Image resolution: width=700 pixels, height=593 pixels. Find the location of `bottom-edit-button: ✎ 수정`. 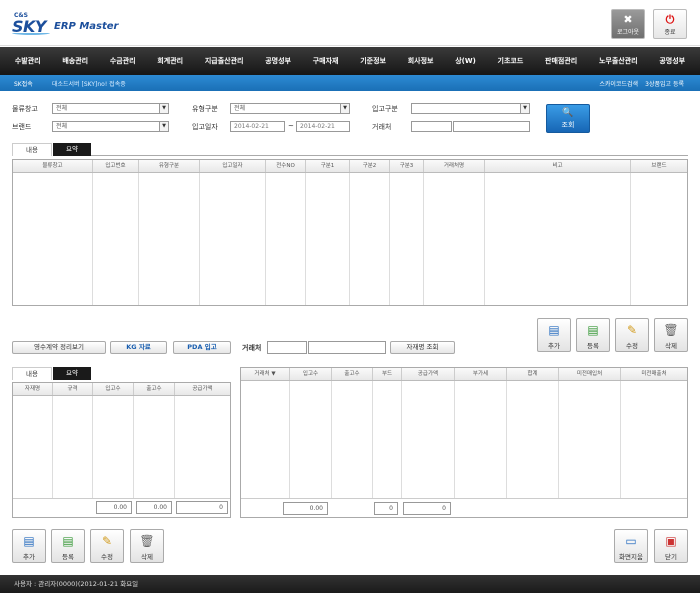

bottom-edit-button: ✎ 수정 is located at coordinates (107, 546).